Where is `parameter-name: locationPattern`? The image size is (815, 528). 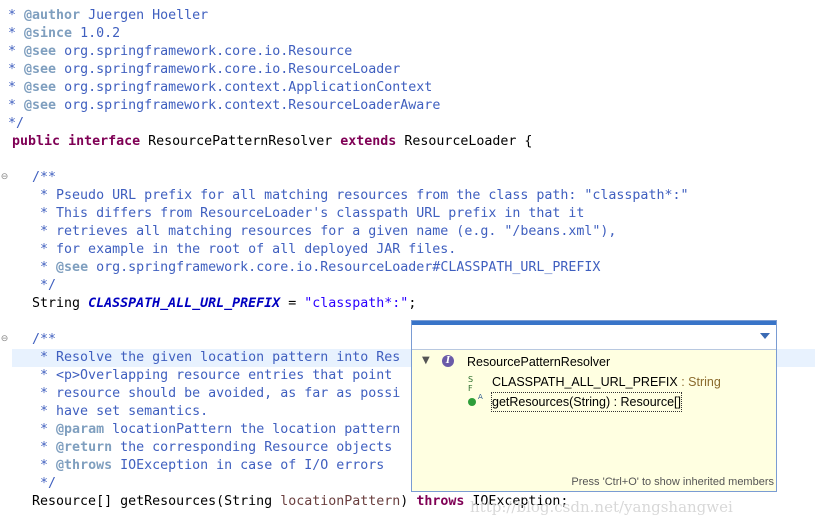 parameter-name: locationPattern is located at coordinates (340, 501).